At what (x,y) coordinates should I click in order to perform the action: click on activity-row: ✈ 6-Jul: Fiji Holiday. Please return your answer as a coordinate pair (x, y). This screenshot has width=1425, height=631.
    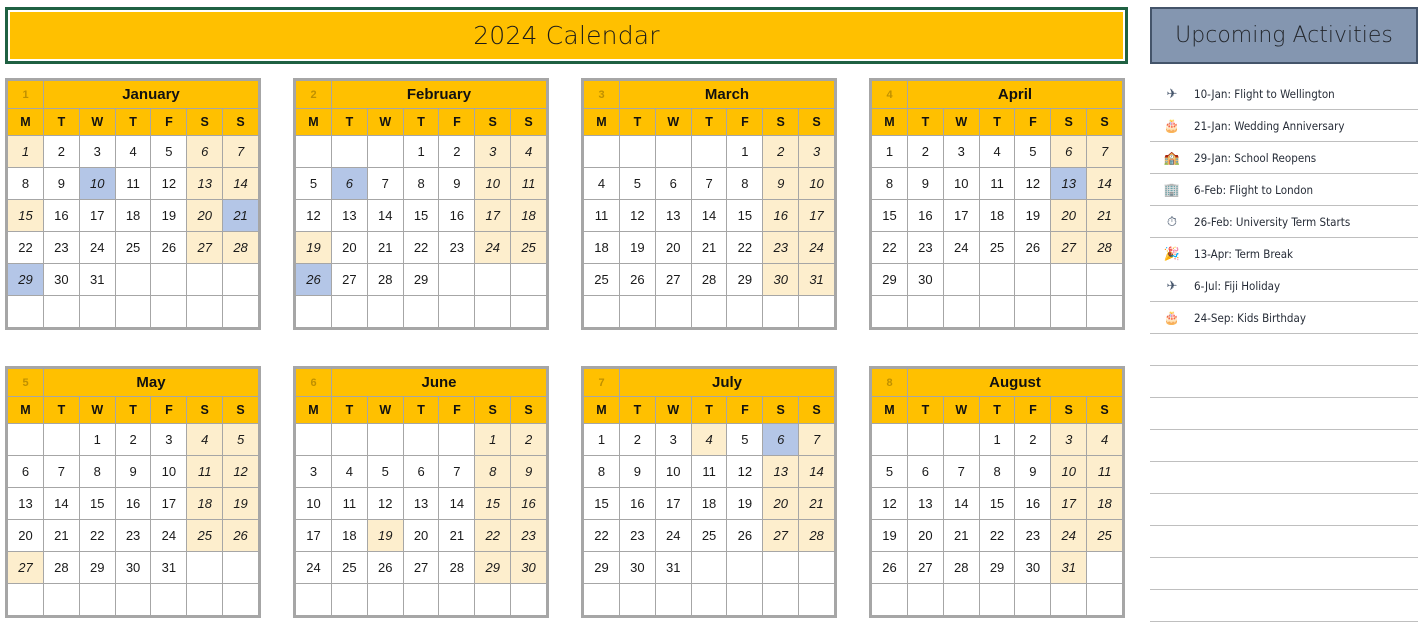
    Looking at the image, I should click on (1284, 286).